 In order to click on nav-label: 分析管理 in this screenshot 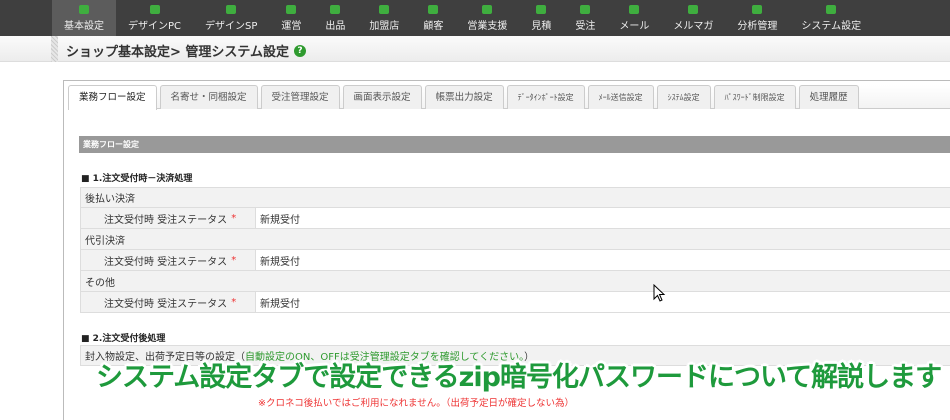, I will do `click(757, 26)`.